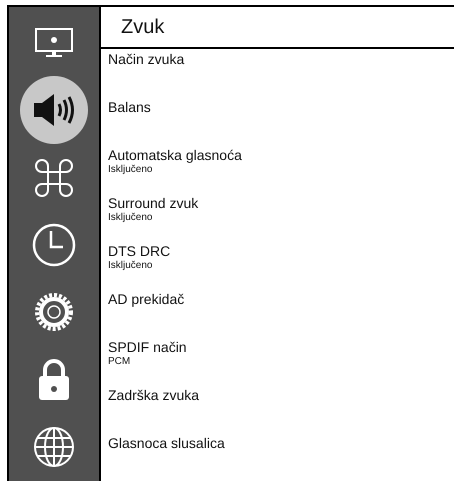 Image resolution: width=454 pixels, height=481 pixels. Describe the element at coordinates (54, 110) in the screenshot. I see `speaker-icon` at that location.